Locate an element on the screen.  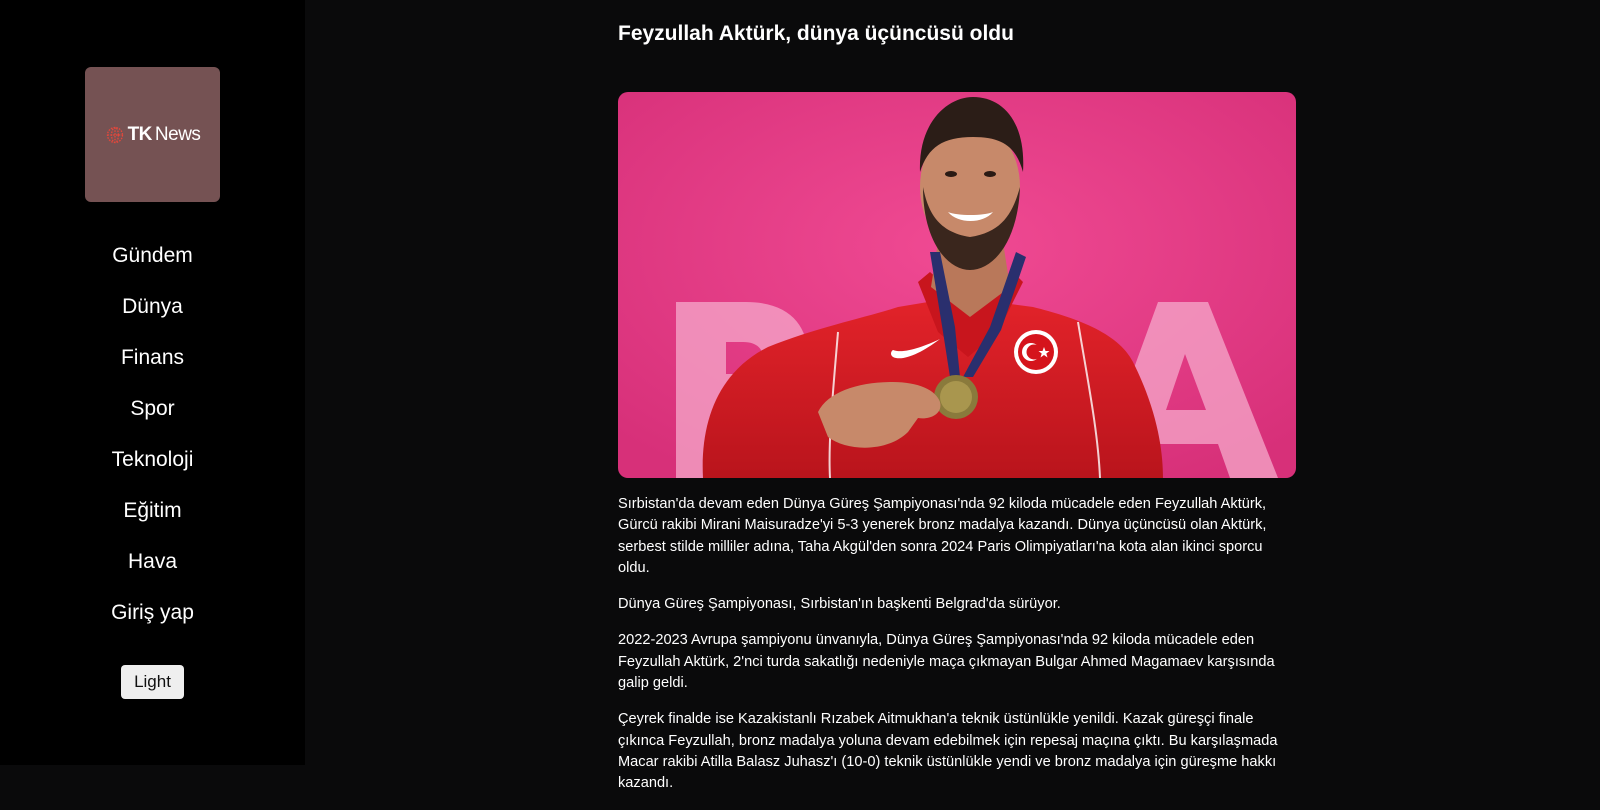
nav-item-teknoloji: Teknoloji is located at coordinates (152, 459).